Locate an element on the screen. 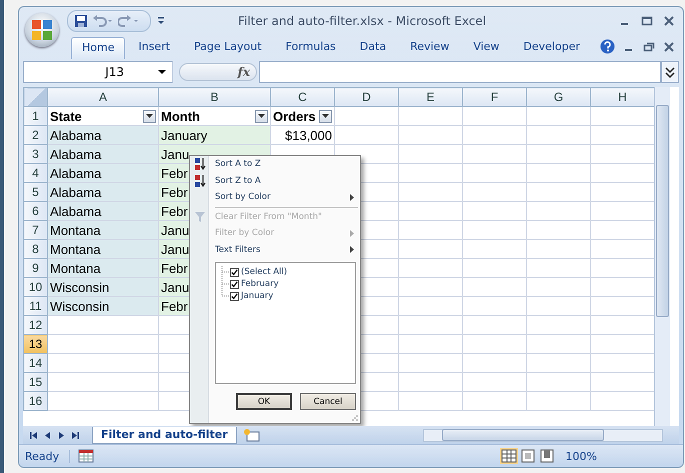  row-header: 6 is located at coordinates (36, 211).